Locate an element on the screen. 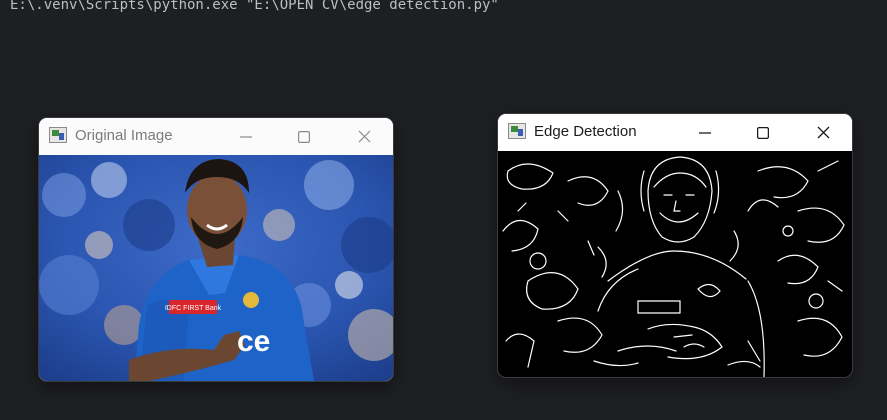  jersey-badge-text: IDFC FIRST Bank is located at coordinates (193, 308).